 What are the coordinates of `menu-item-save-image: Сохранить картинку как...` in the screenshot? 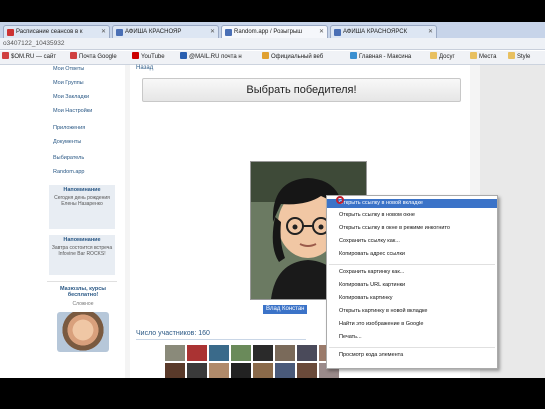 It's located at (371, 272).